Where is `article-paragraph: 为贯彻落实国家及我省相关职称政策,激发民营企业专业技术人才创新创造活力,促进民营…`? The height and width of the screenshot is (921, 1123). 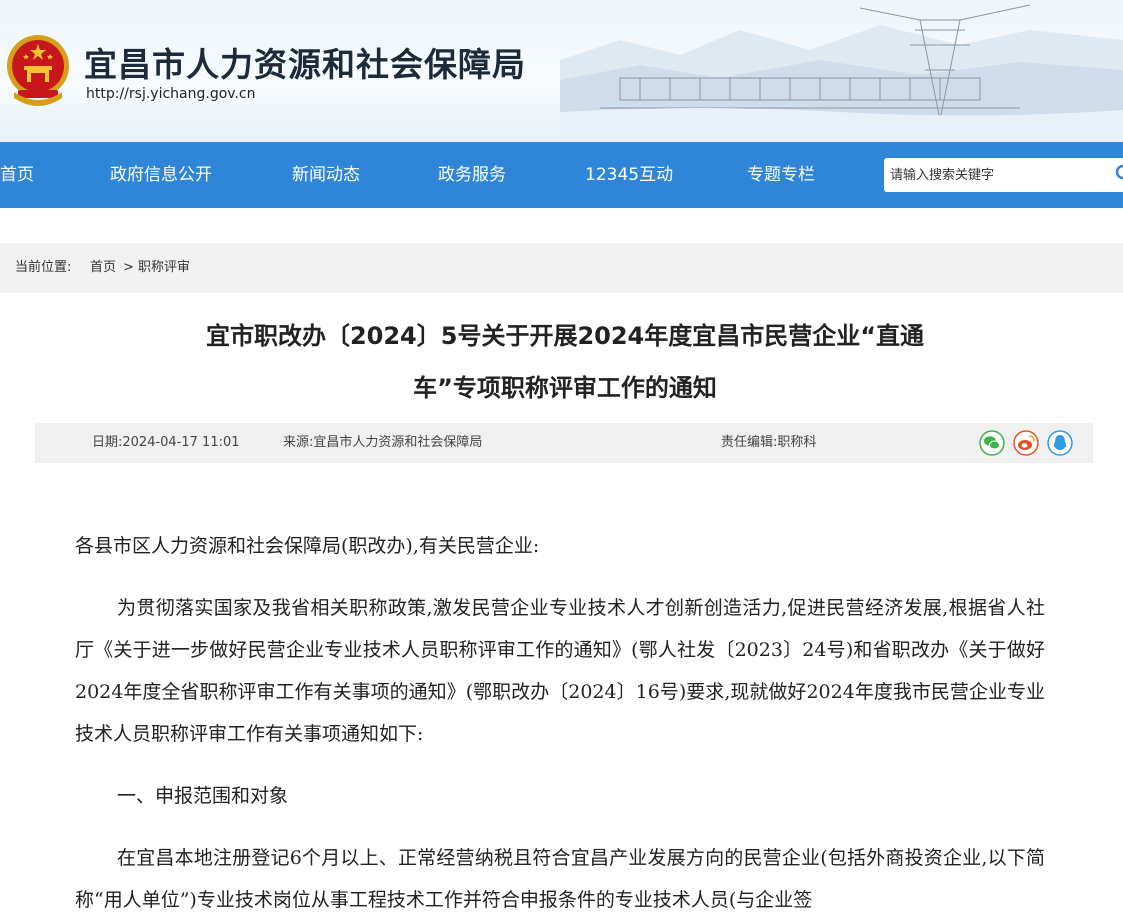
article-paragraph: 为贯彻落实国家及我省相关职称政策,激发民营企业专业技术人才创新创造活力,促进民营… is located at coordinates (560, 671).